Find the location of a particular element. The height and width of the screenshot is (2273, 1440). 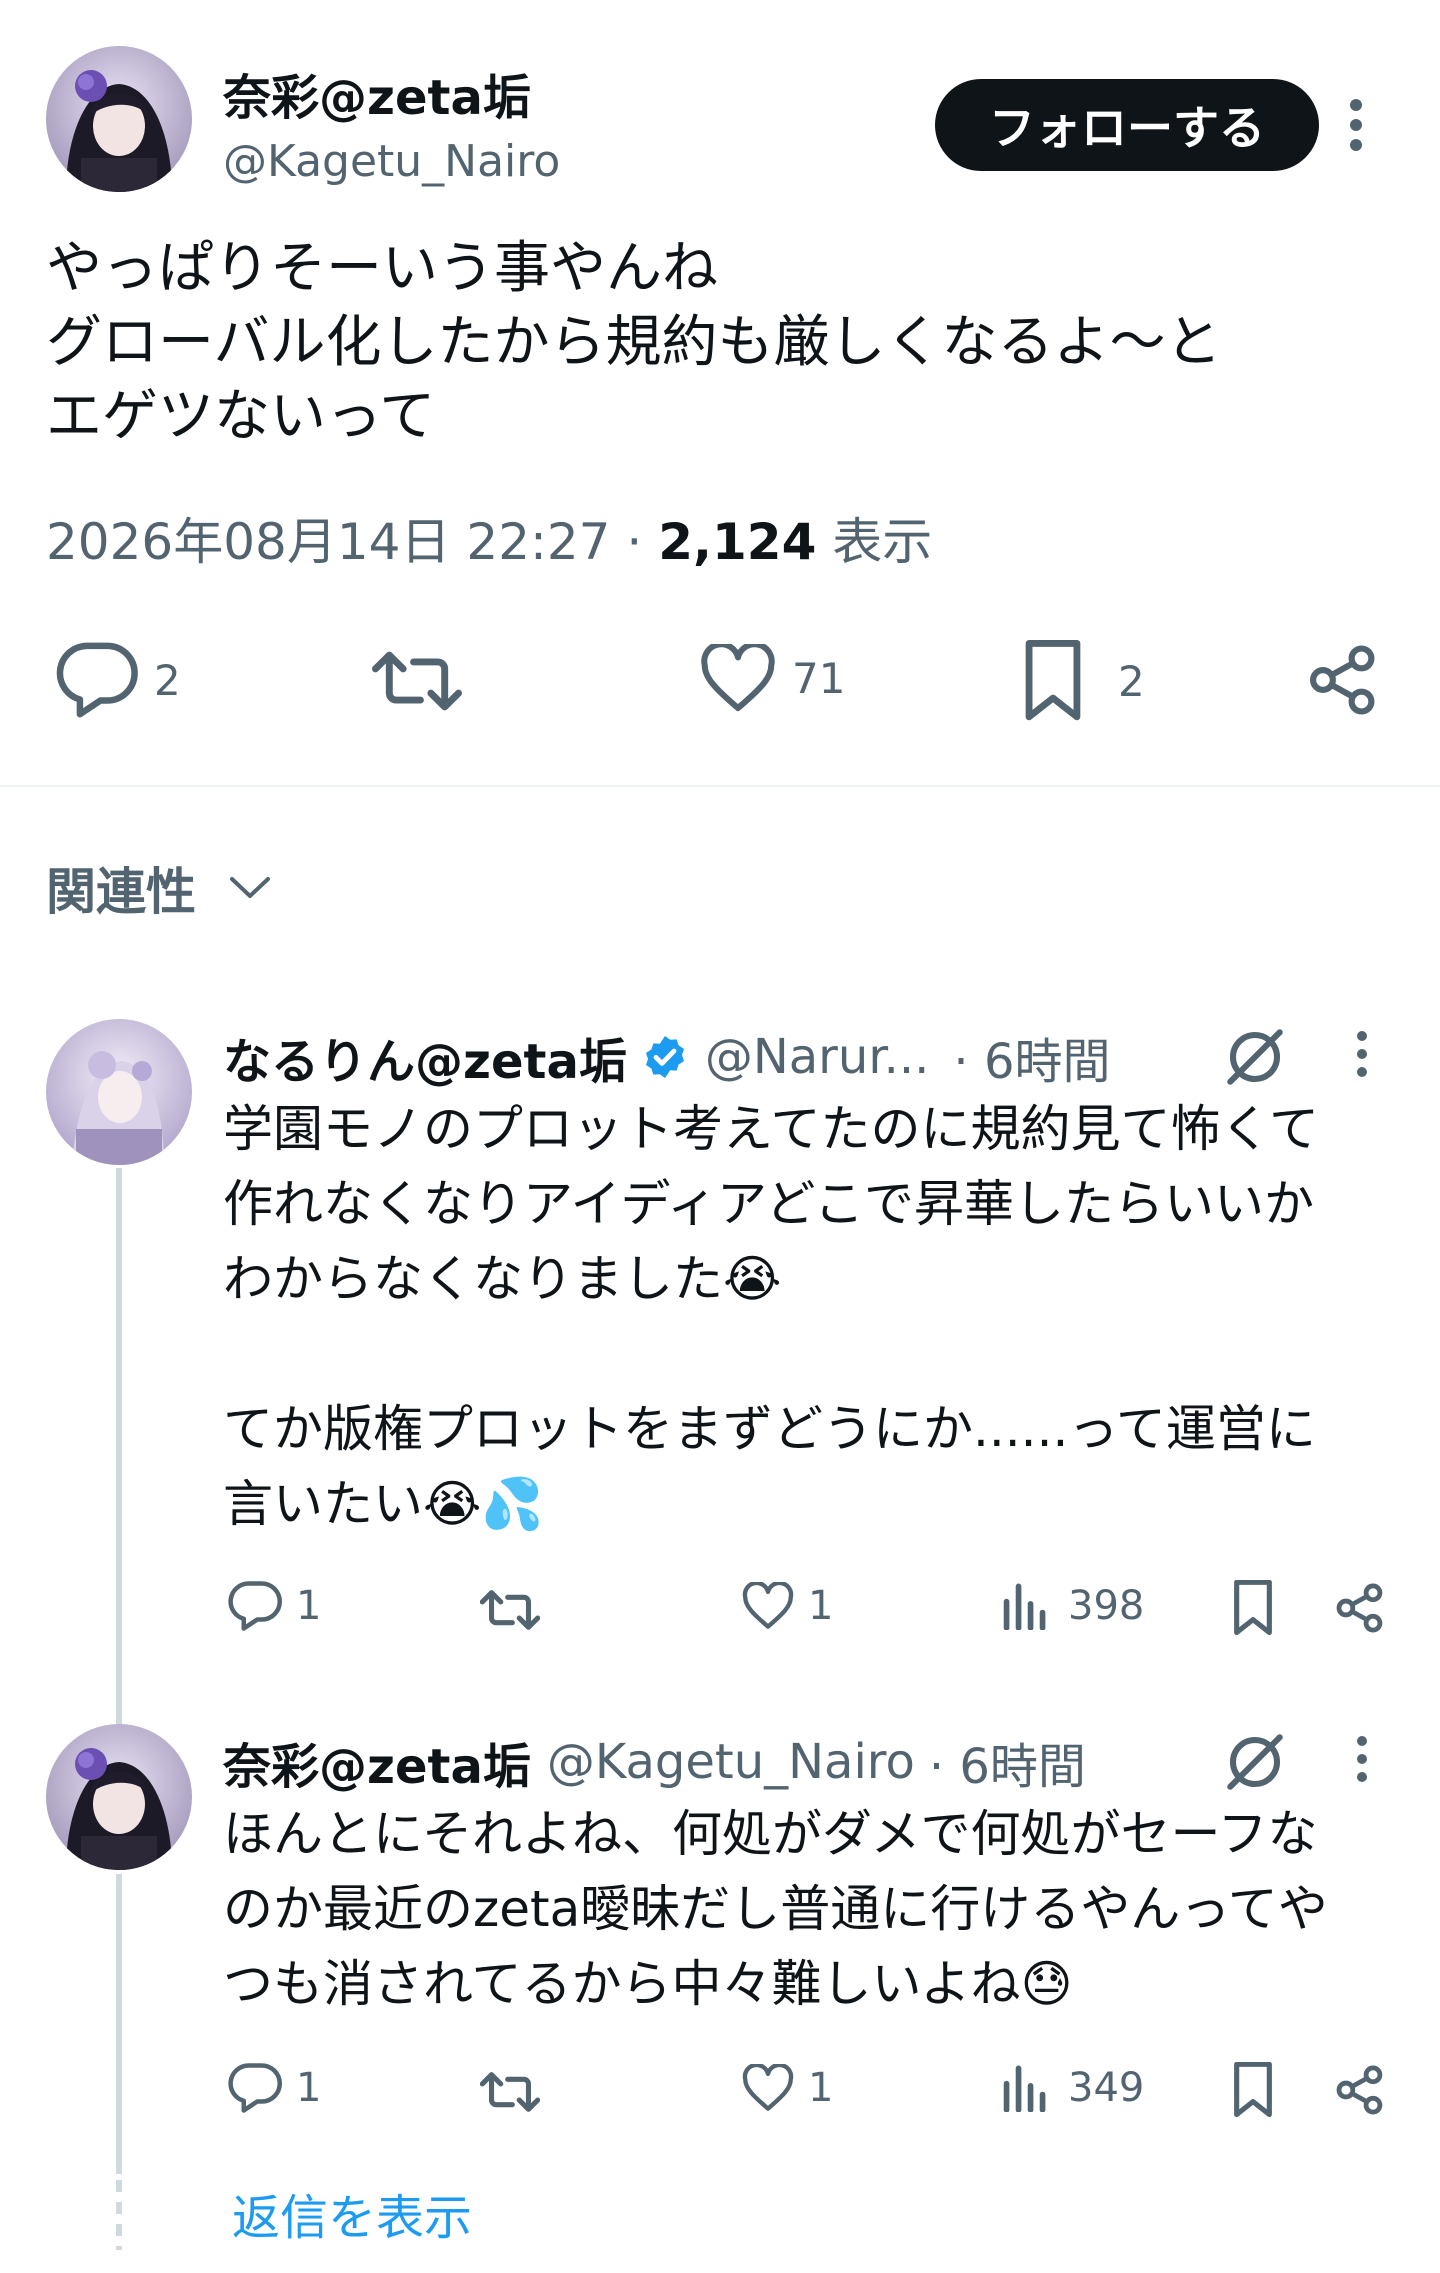

main-handle: @Kagetu_Nairo is located at coordinates (391, 161).